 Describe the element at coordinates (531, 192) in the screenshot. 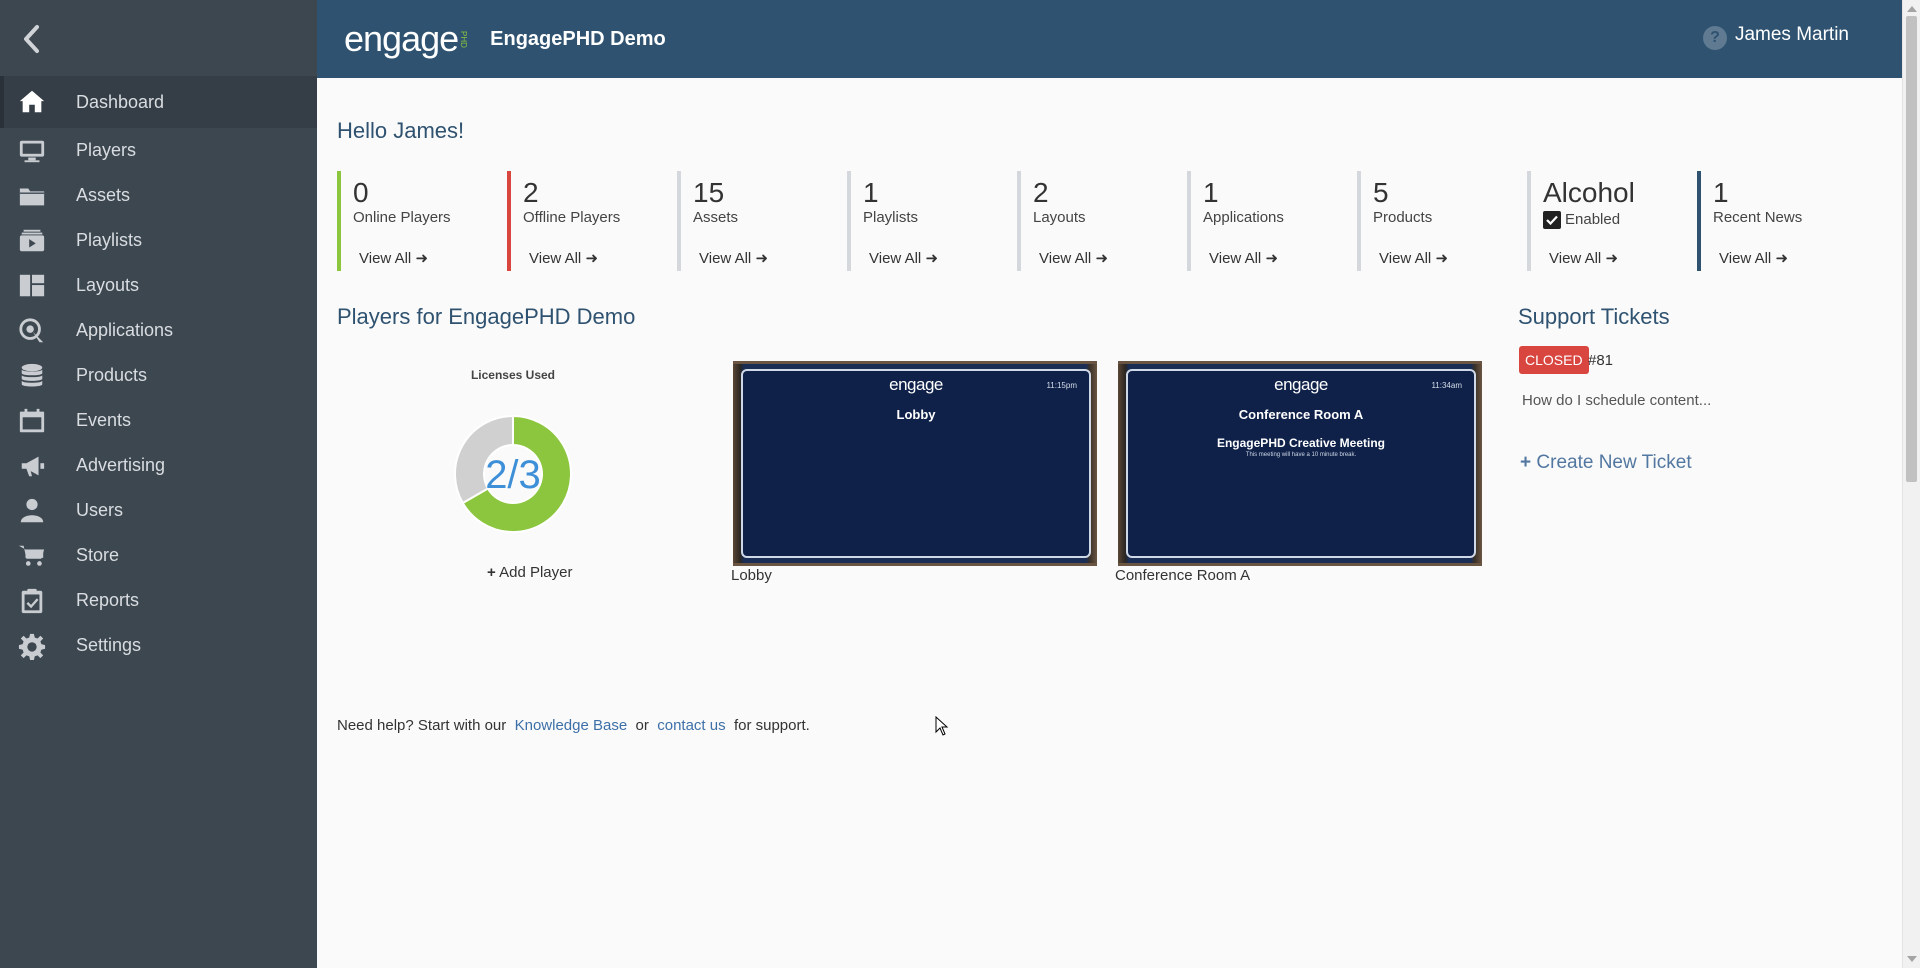

I see `stat-value: 2` at that location.